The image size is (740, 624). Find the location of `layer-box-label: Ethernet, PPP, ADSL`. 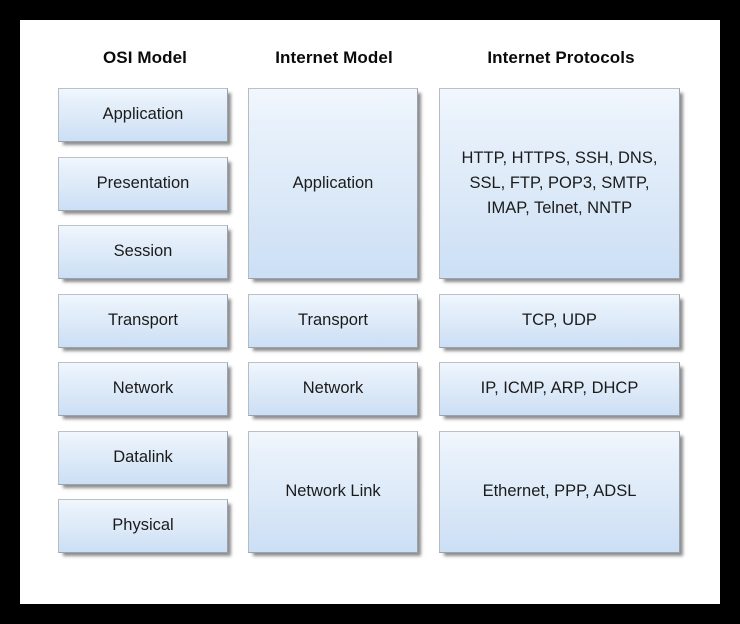

layer-box-label: Ethernet, PPP, ADSL is located at coordinates (559, 491).